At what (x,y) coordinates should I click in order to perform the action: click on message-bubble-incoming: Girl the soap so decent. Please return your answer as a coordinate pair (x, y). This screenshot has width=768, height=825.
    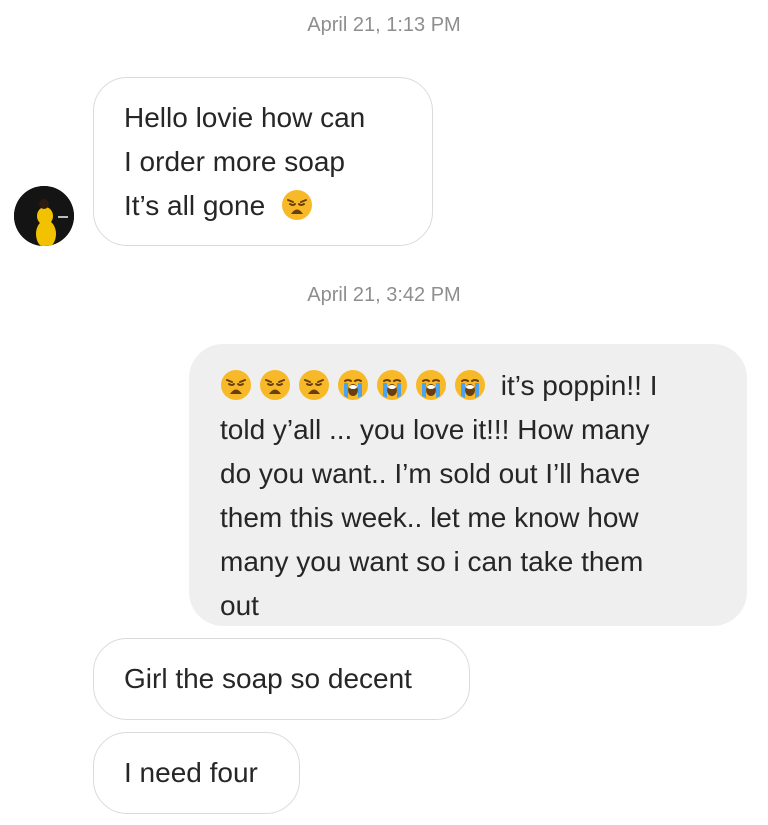
    Looking at the image, I should click on (281, 679).